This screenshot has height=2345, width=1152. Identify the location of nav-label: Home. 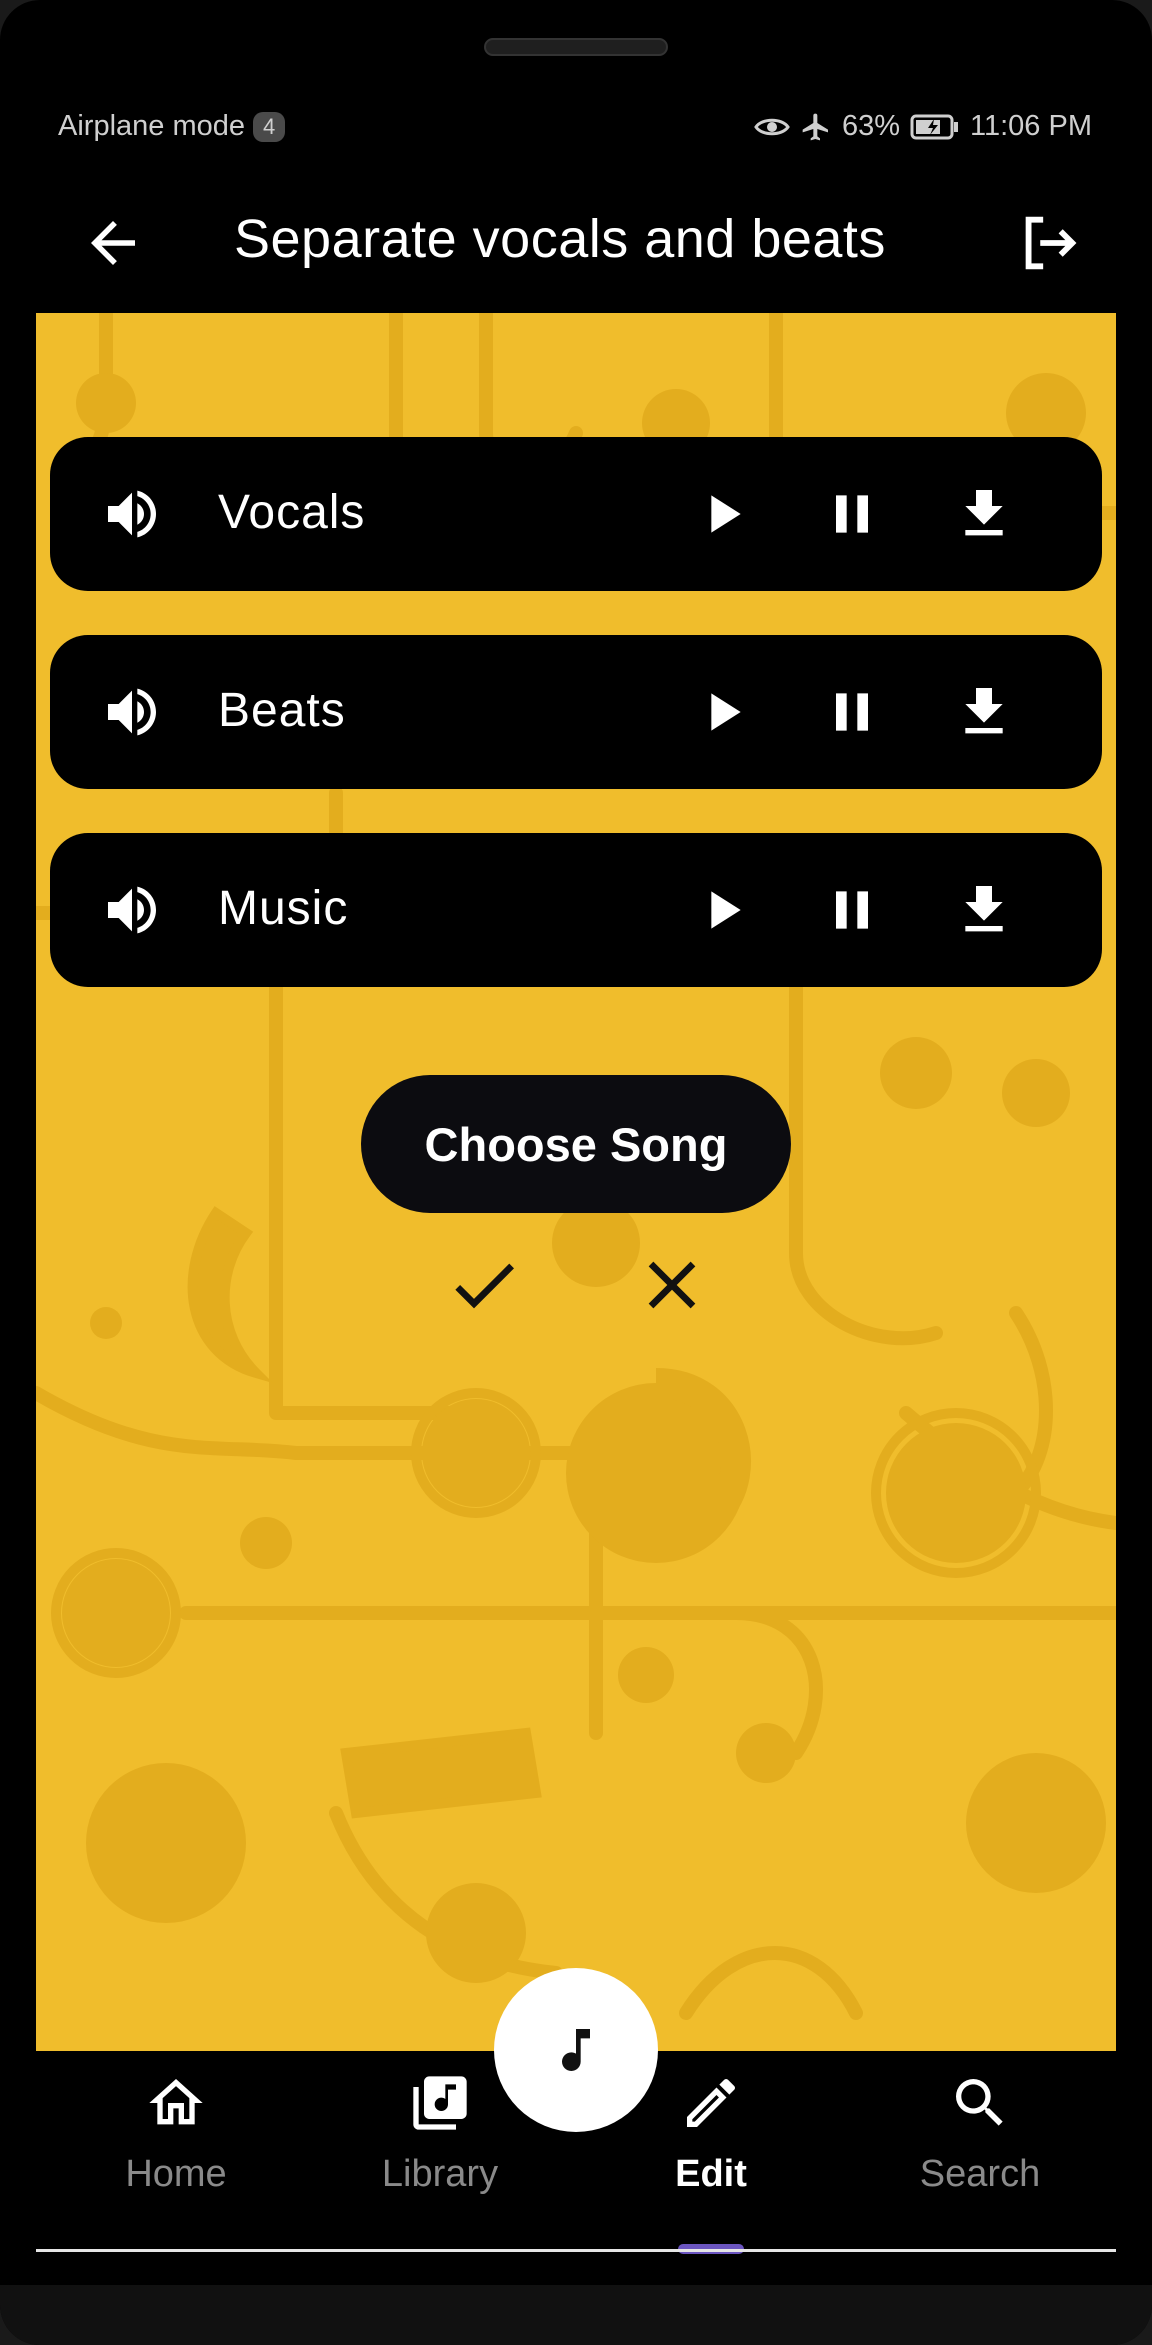
(176, 2174).